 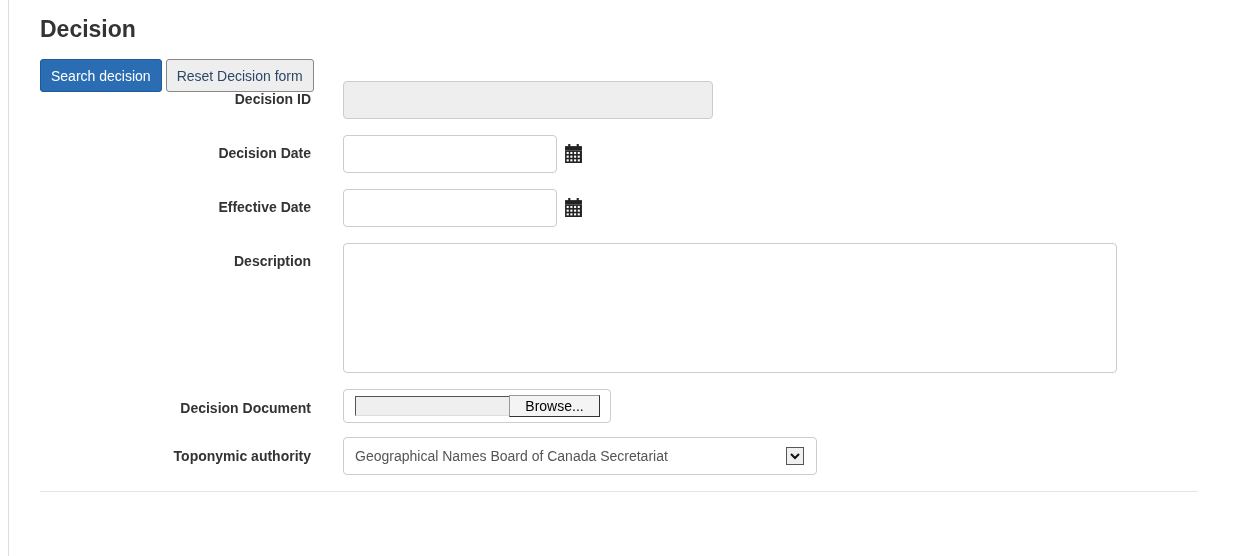 I want to click on dropdown-icon, so click(x=795, y=456).